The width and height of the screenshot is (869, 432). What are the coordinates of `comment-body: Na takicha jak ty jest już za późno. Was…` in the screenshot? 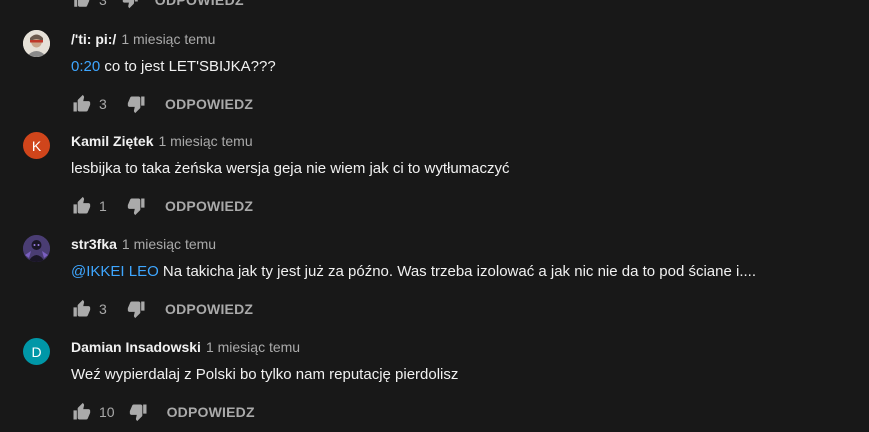 It's located at (457, 271).